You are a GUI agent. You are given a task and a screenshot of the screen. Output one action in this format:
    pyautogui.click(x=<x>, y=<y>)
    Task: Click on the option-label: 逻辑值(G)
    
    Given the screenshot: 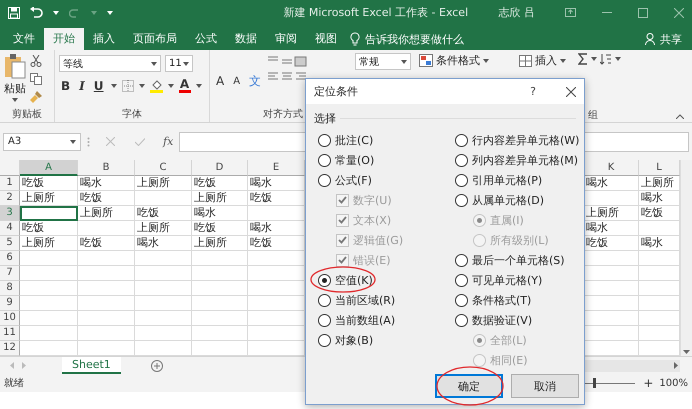 What is the action you would take?
    pyautogui.click(x=378, y=240)
    